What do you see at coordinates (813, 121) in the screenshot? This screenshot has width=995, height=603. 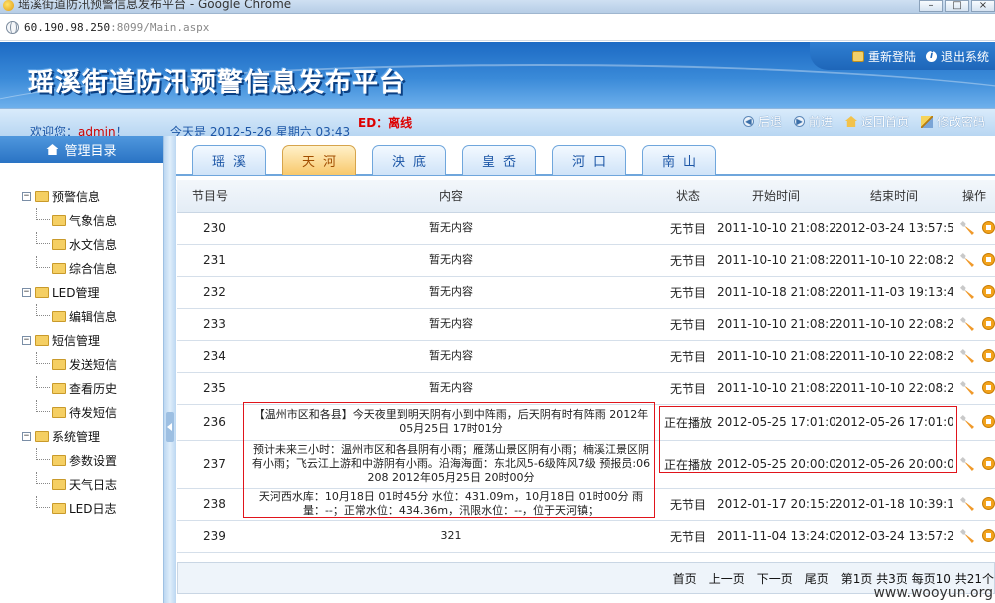 I see `forward-link: ▶ 前进` at bounding box center [813, 121].